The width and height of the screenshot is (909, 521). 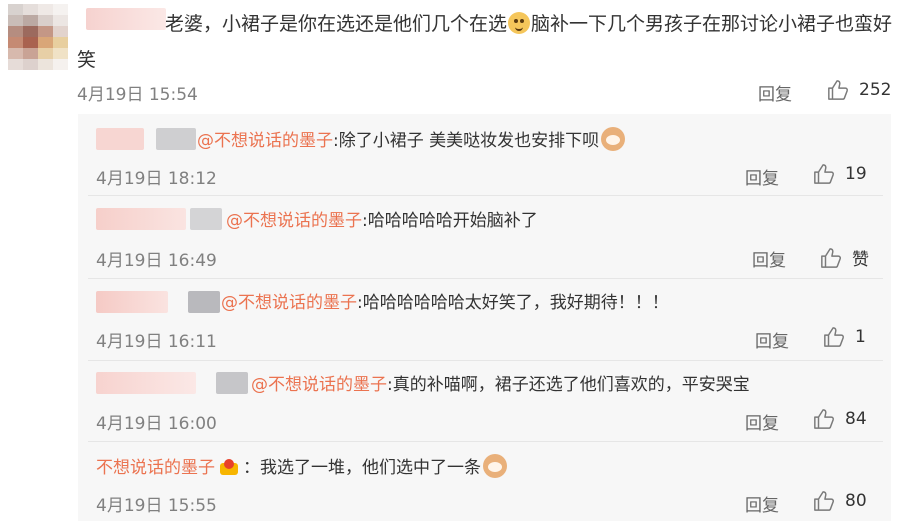 I want to click on reply-date: 4月19日 16:11, so click(x=156, y=342).